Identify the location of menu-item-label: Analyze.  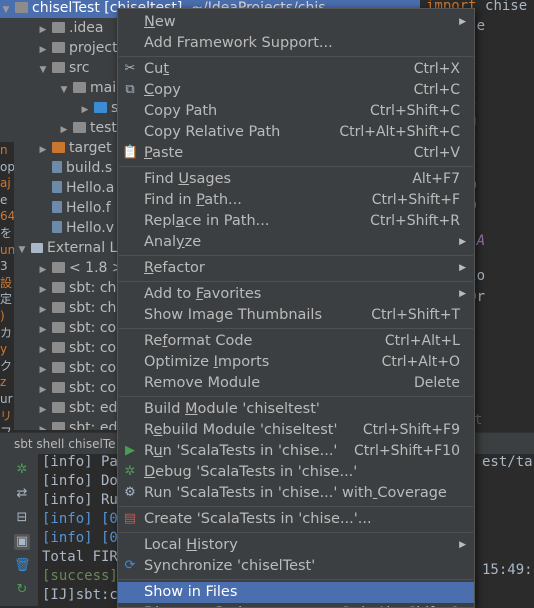
(173, 242).